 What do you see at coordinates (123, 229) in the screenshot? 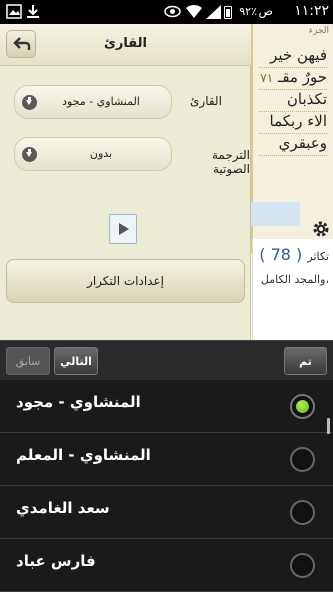
I see `play-button` at bounding box center [123, 229].